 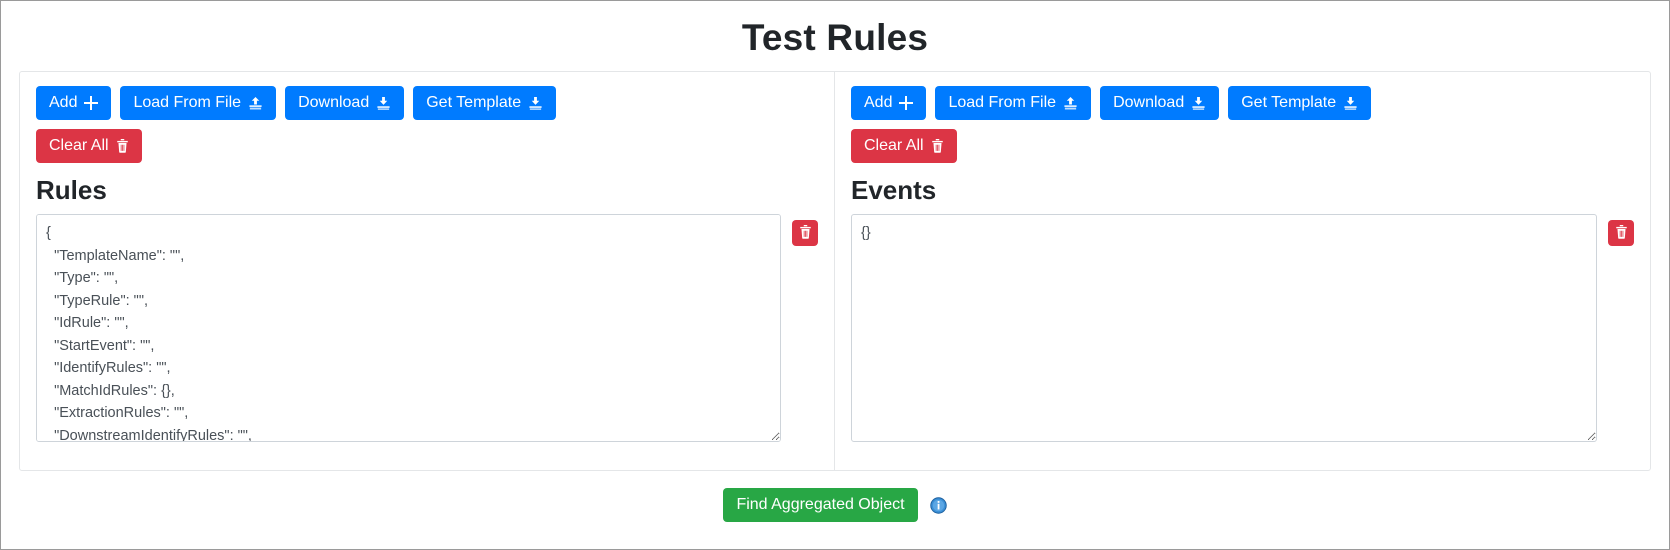 What do you see at coordinates (1002, 102) in the screenshot?
I see `events-load-from-file-label: Load From File` at bounding box center [1002, 102].